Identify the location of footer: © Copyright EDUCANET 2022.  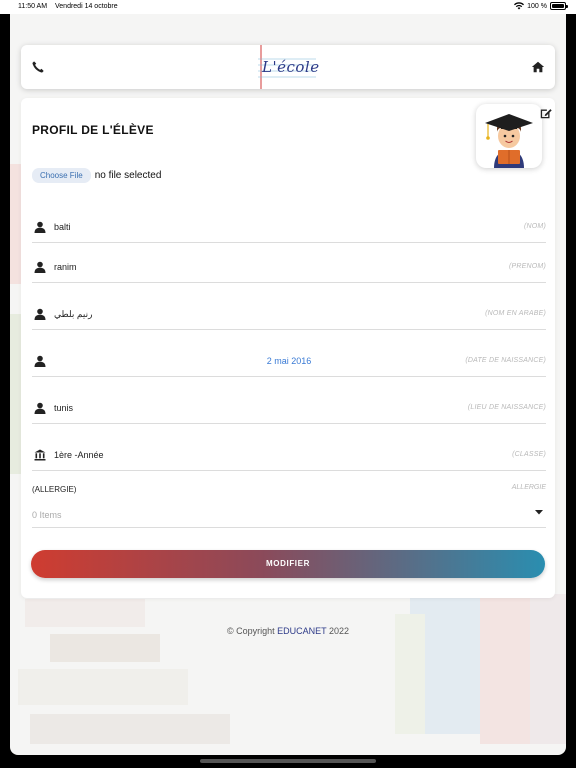
(288, 631).